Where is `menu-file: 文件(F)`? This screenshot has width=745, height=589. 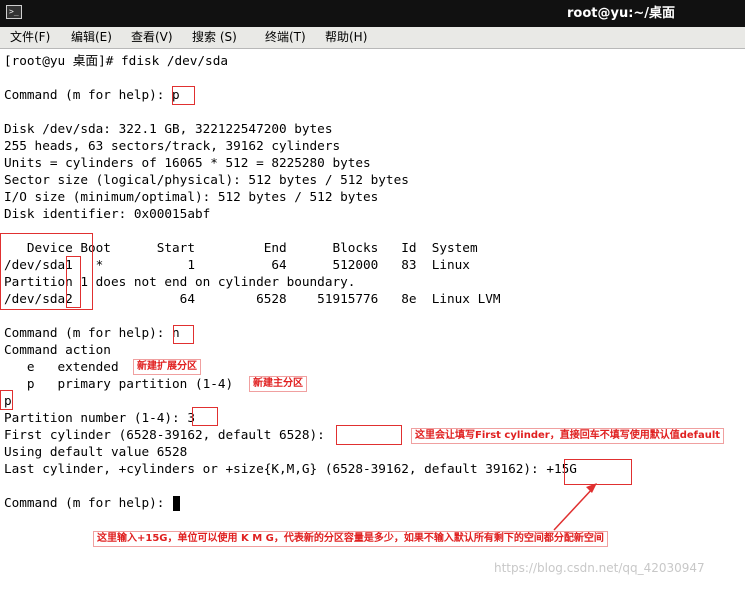
menu-file: 文件(F) is located at coordinates (30, 37).